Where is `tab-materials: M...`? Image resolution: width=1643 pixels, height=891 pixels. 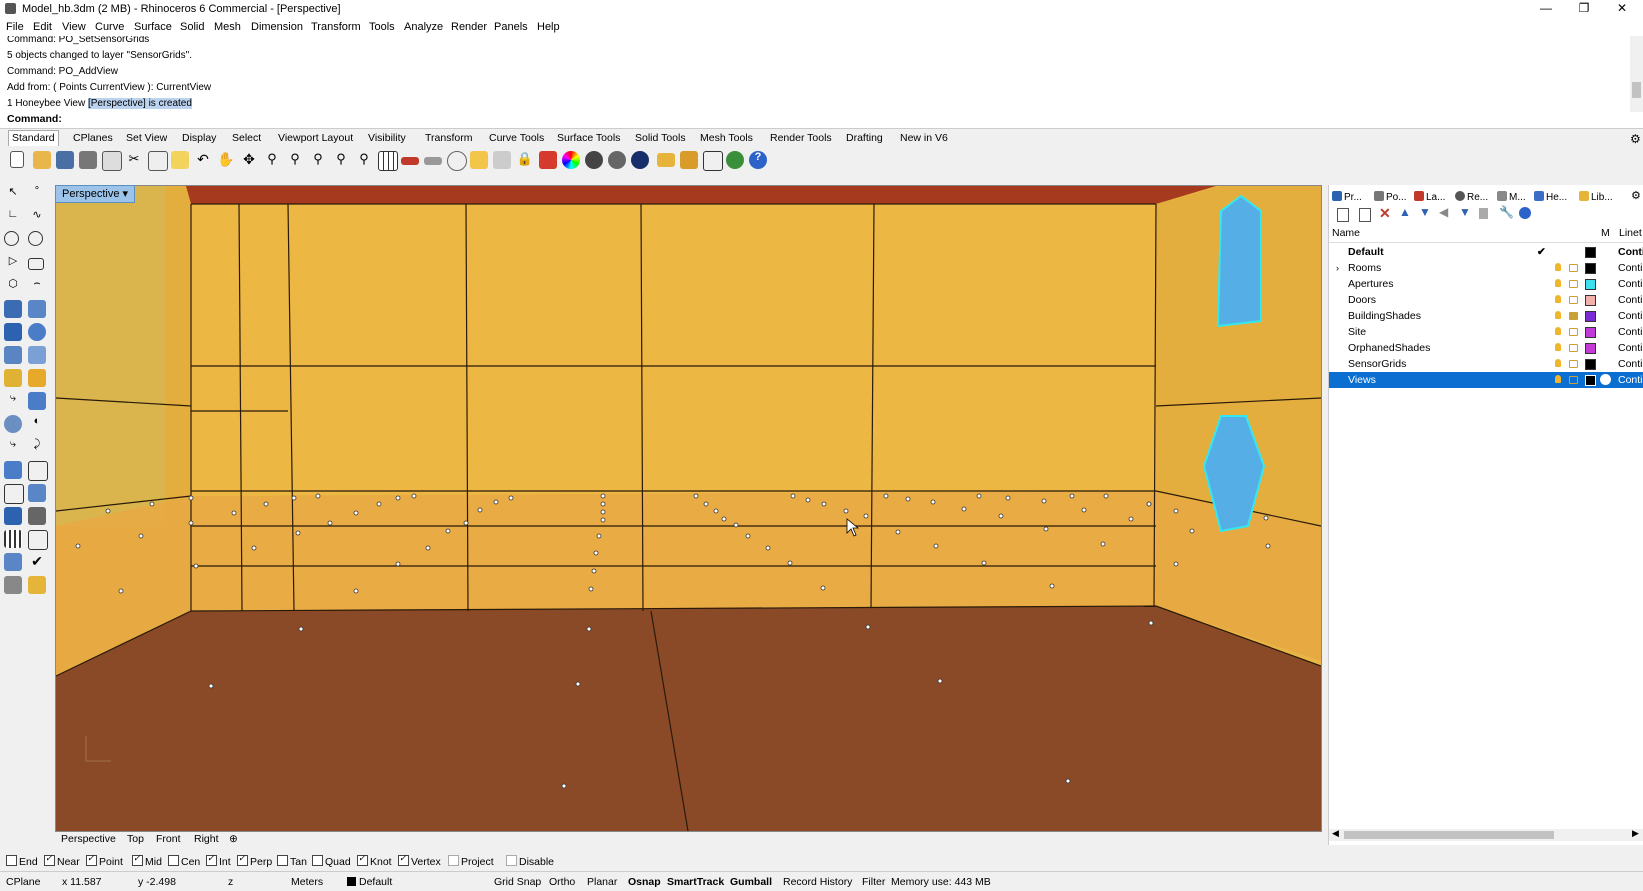 tab-materials: M... is located at coordinates (1511, 197).